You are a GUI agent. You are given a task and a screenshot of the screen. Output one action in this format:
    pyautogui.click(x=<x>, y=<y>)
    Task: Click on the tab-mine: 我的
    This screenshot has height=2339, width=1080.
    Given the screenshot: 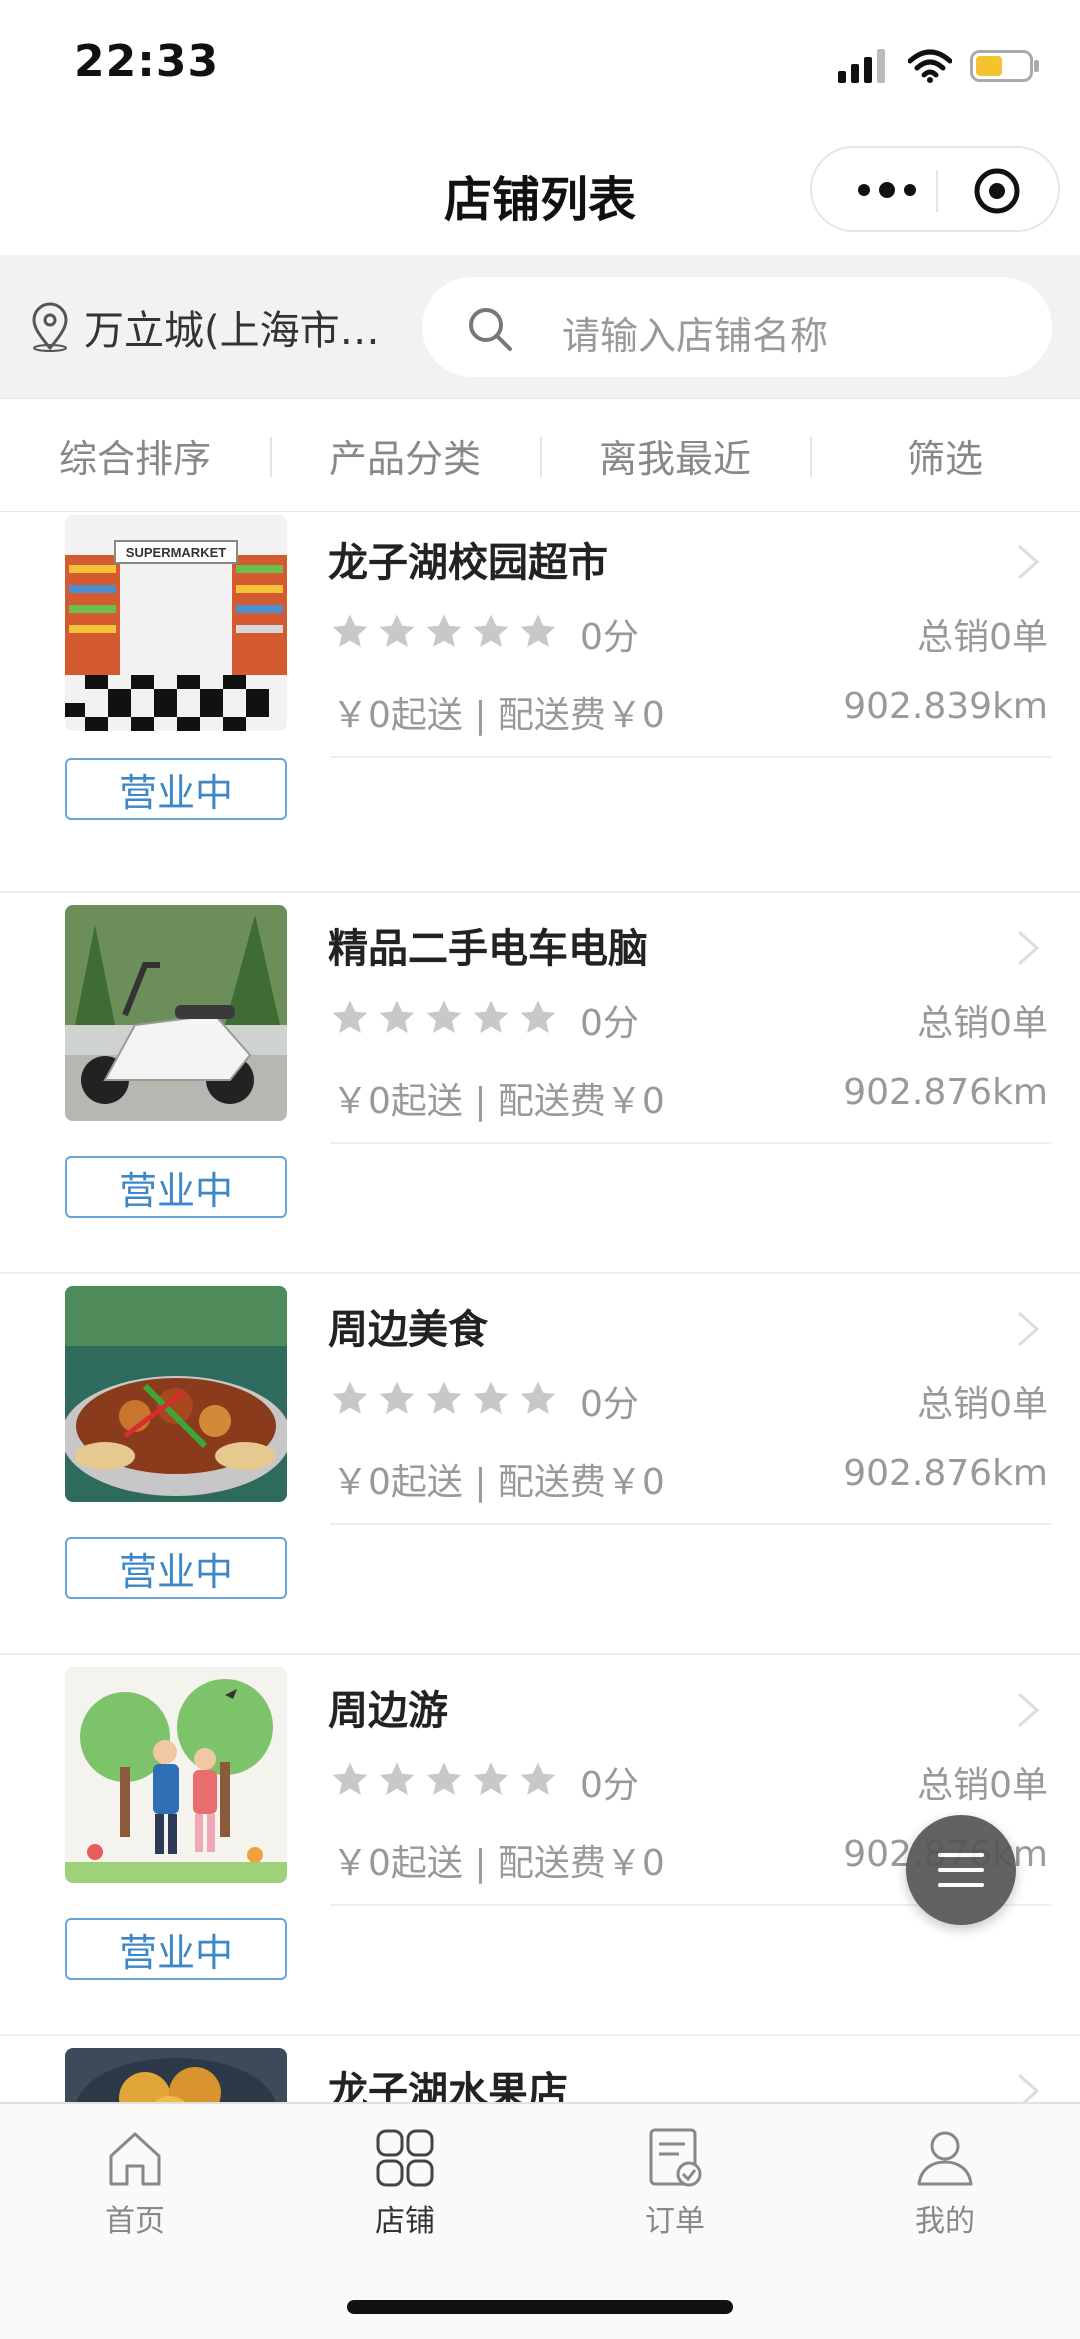 What is the action you would take?
    pyautogui.click(x=945, y=2177)
    